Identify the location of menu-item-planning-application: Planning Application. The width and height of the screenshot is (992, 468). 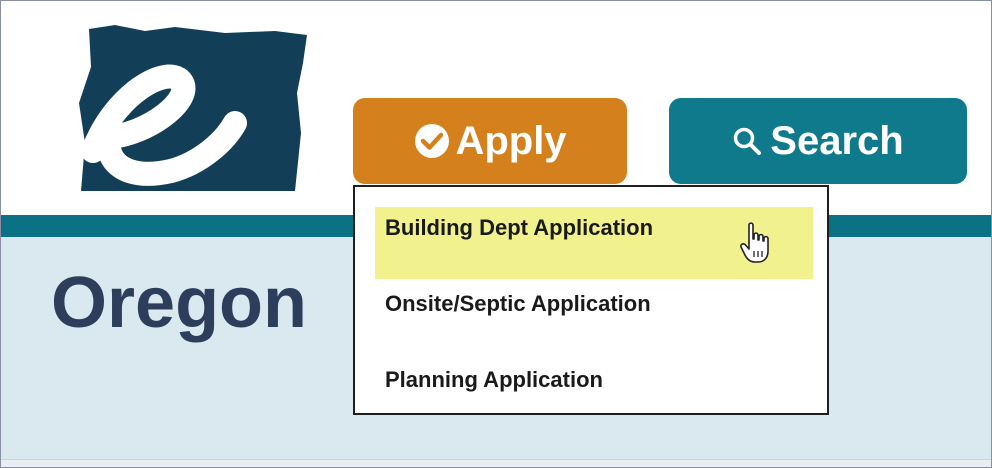
(494, 380).